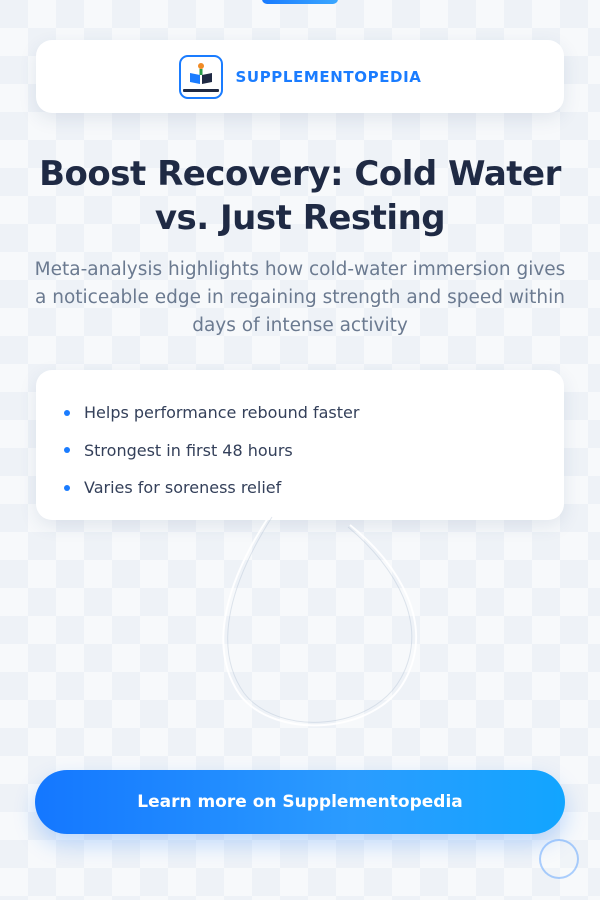 This screenshot has width=600, height=900. Describe the element at coordinates (328, 76) in the screenshot. I see `brand-name: SUPPLEMENTOPEDIA` at that location.